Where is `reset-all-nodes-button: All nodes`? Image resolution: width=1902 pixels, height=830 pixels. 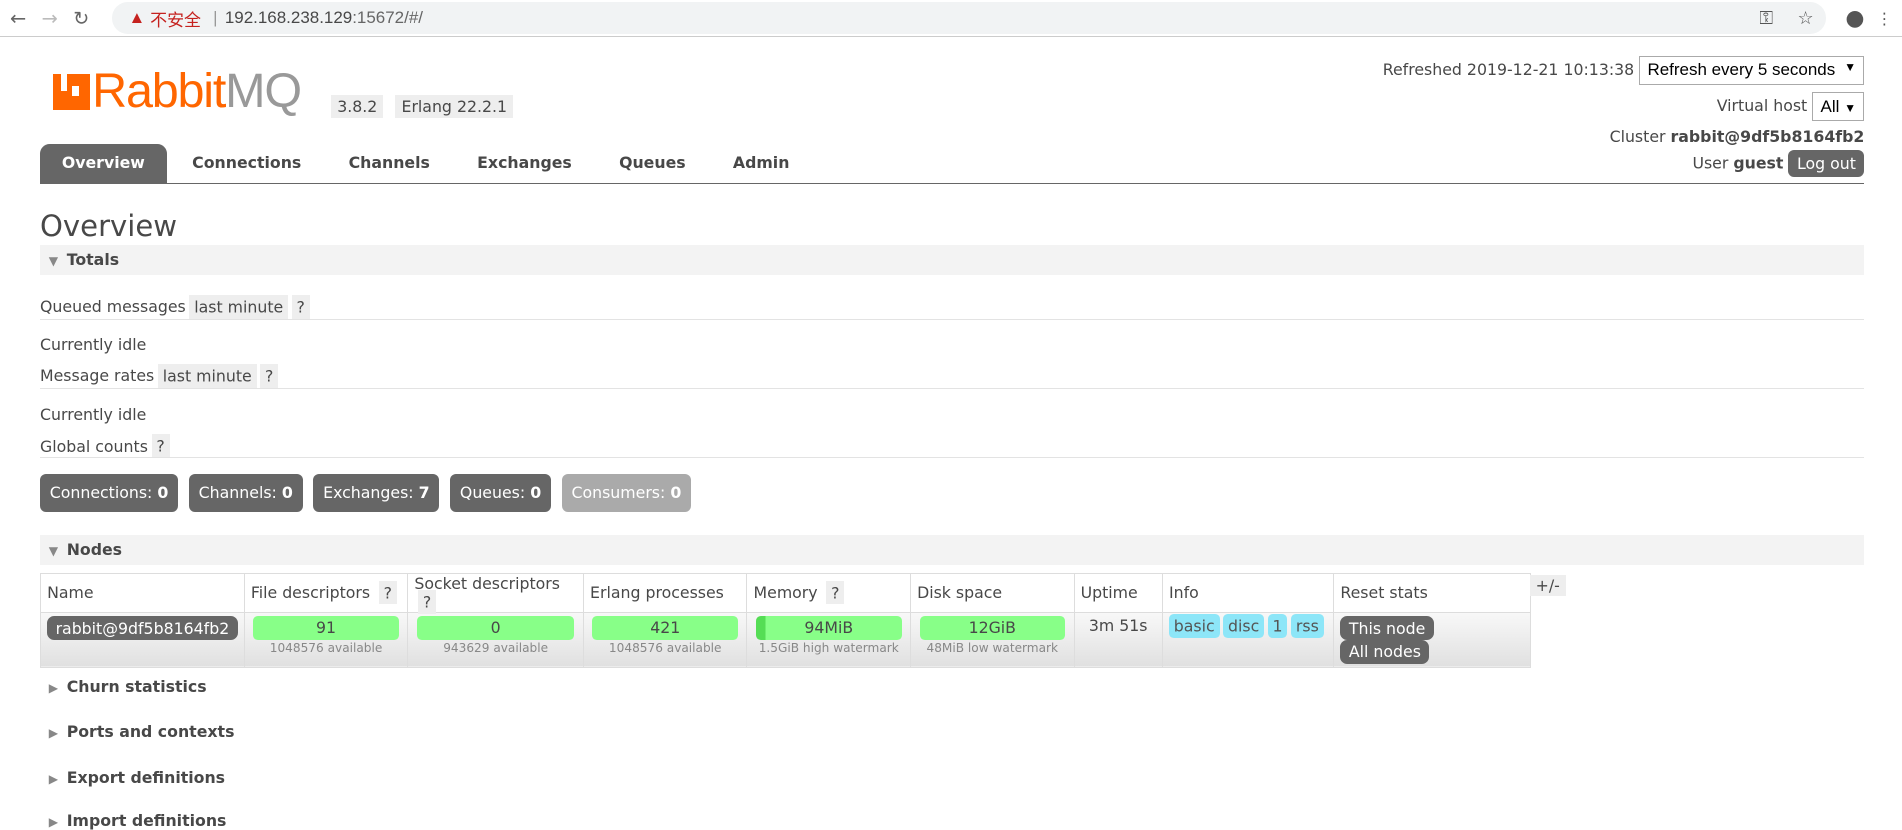
reset-all-nodes-button: All nodes is located at coordinates (1385, 652).